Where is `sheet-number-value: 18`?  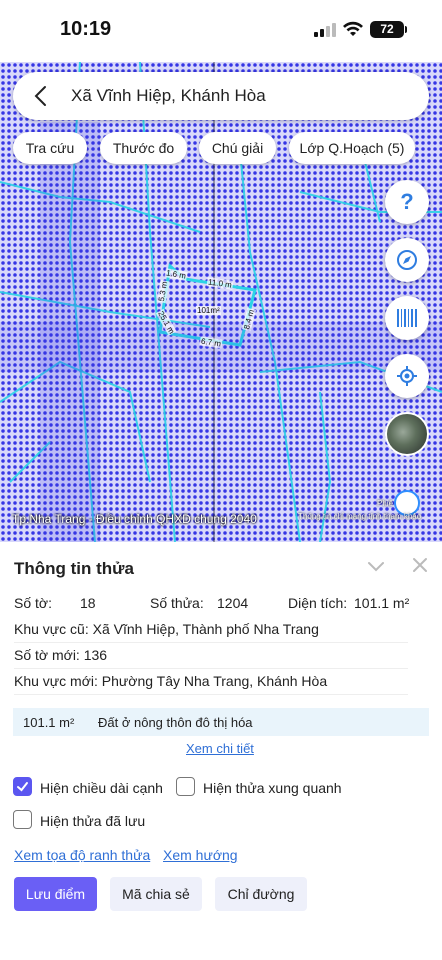
sheet-number-value: 18 is located at coordinates (88, 603).